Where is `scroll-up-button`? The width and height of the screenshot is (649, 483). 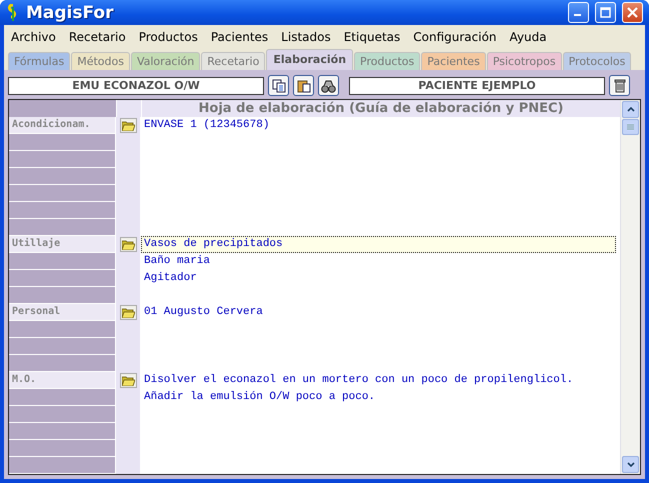
scroll-up-button is located at coordinates (630, 109).